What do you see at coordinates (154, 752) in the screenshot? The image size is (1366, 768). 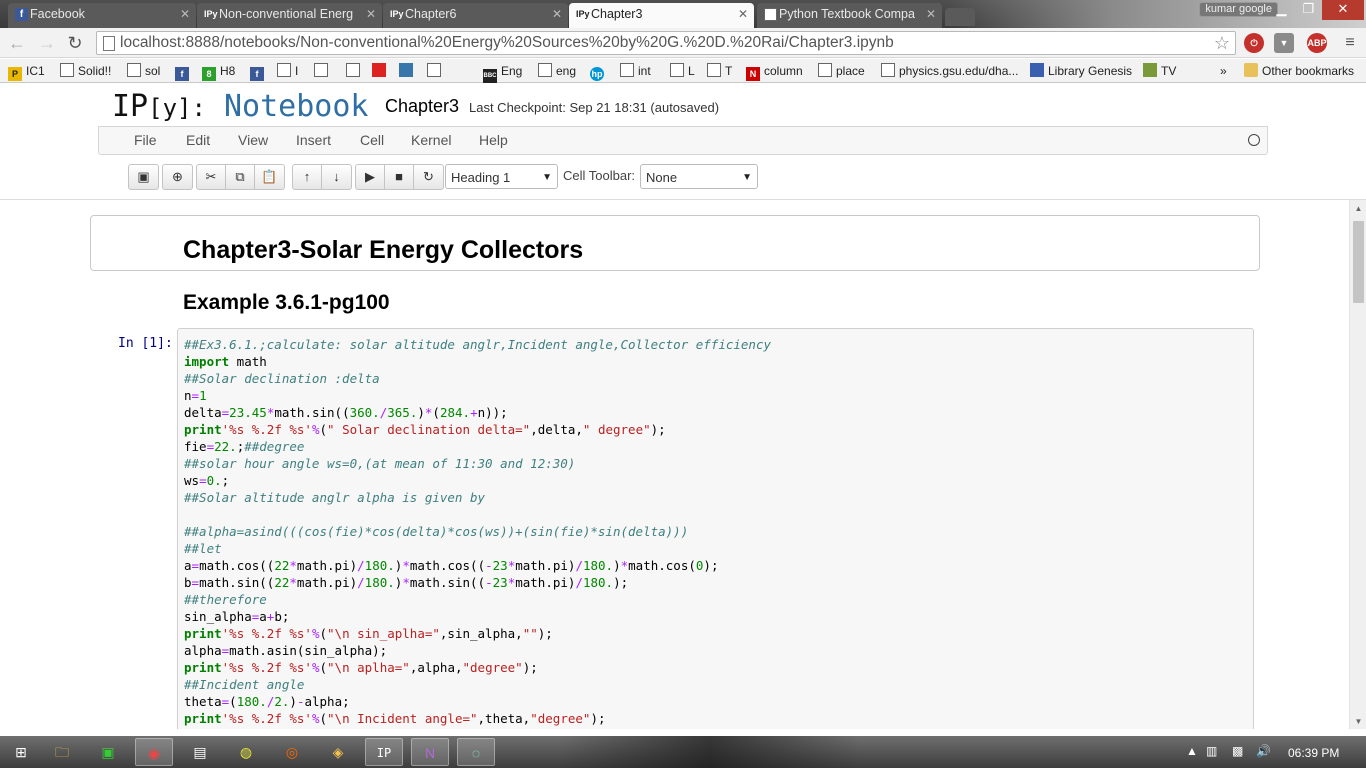 I see `chrome-icon: ◉` at bounding box center [154, 752].